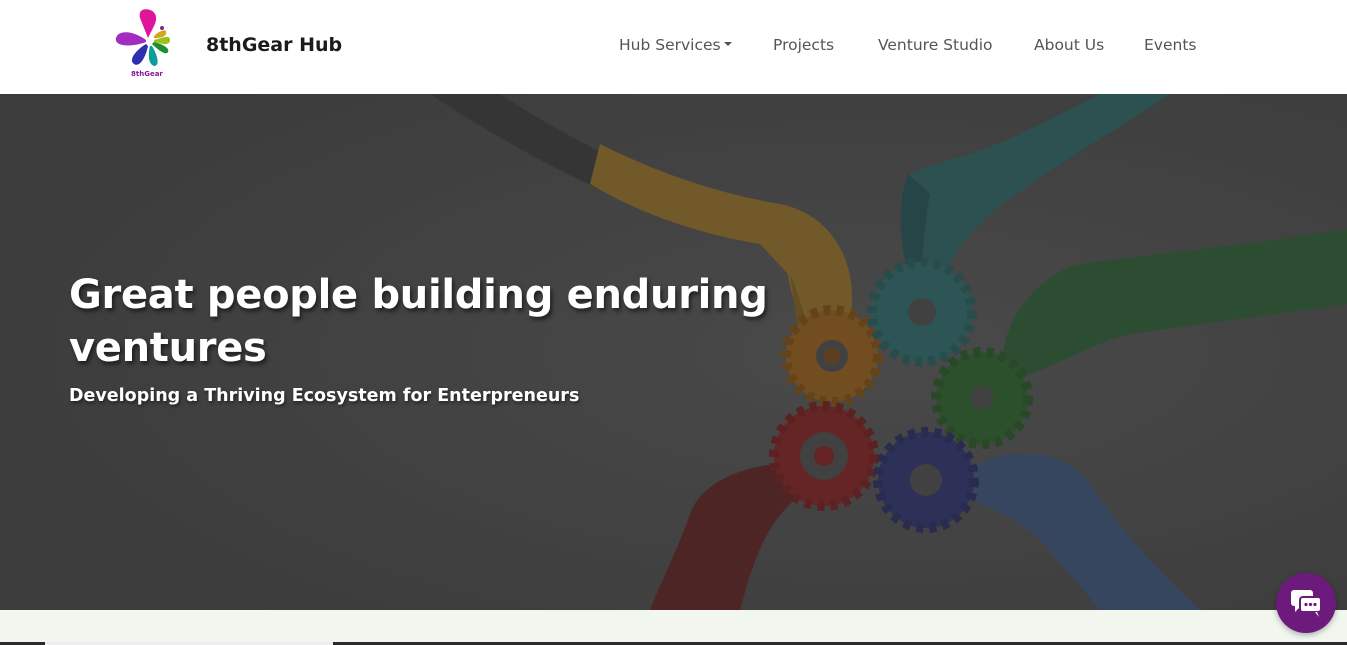 This screenshot has width=1347, height=645. I want to click on nav-hub-services: Hub Services, so click(675, 45).